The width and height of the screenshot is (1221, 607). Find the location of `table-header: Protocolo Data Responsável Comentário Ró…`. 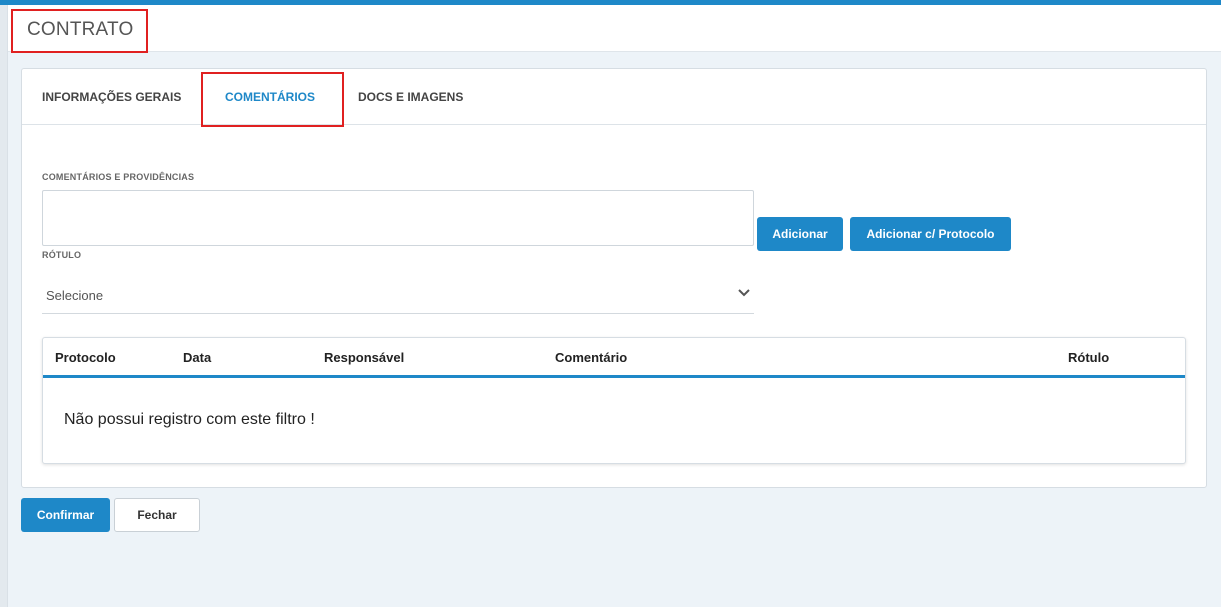

table-header: Protocolo Data Responsável Comentário Ró… is located at coordinates (614, 358).